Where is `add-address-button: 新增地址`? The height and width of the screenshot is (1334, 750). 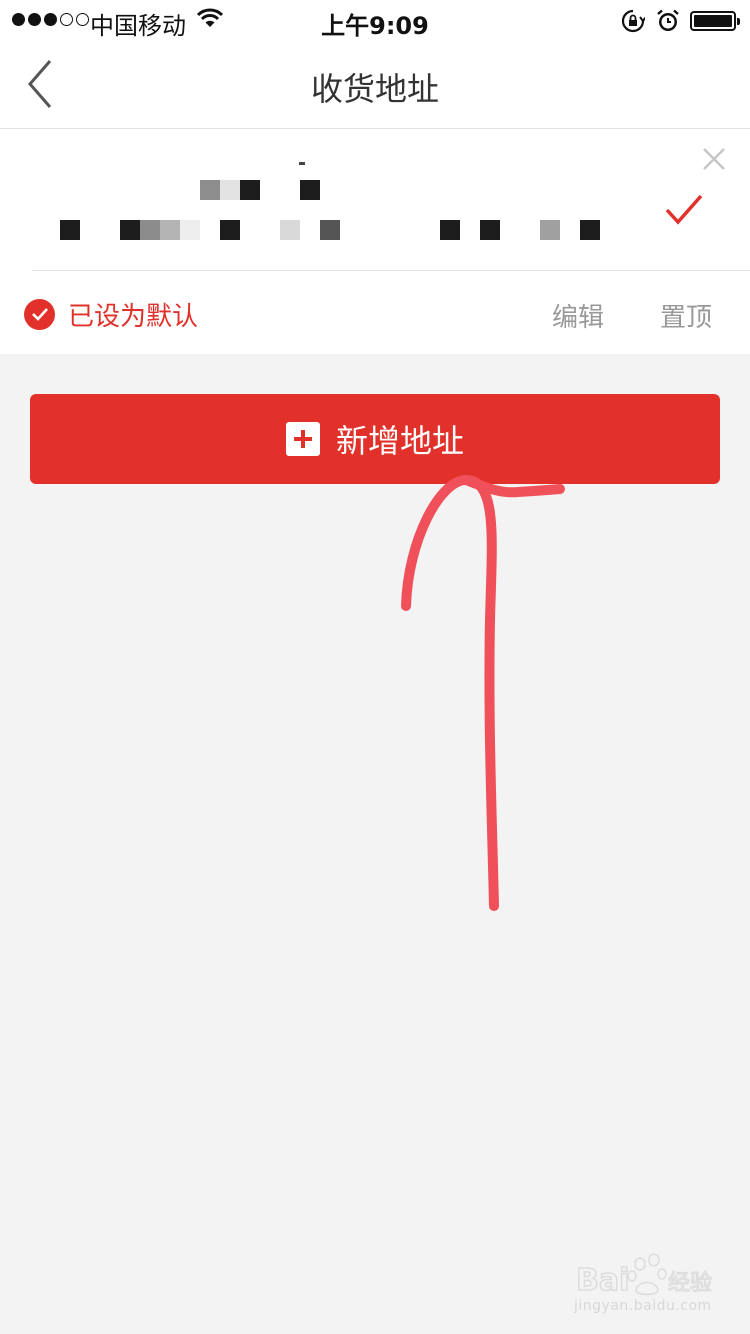 add-address-button: 新增地址 is located at coordinates (375, 439).